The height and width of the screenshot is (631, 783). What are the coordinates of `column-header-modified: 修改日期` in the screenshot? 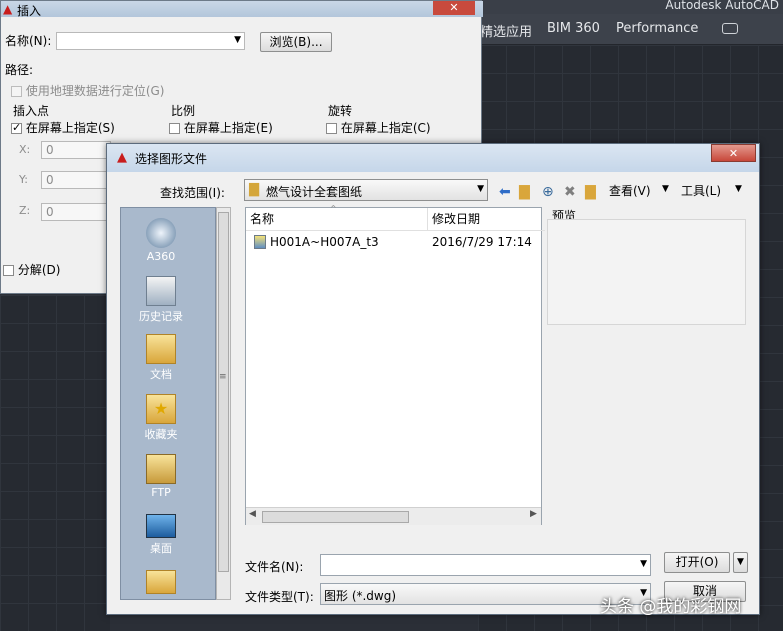 It's located at (486, 219).